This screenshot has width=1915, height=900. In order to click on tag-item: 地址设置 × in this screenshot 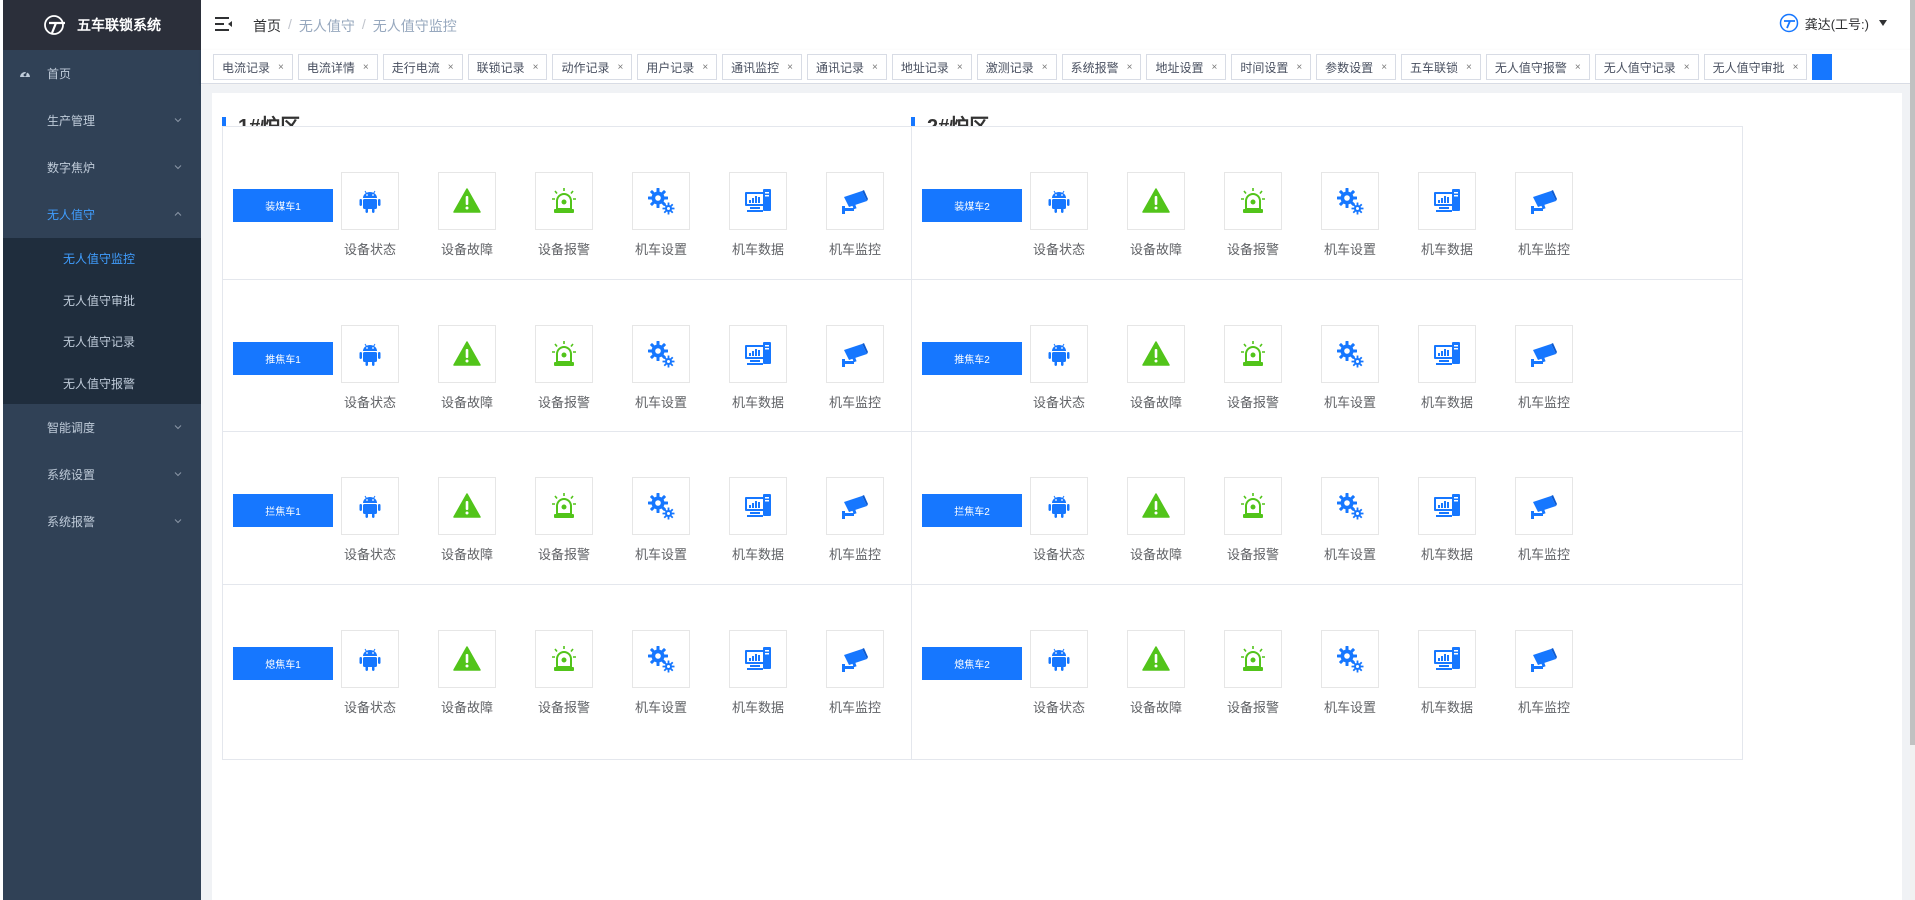, I will do `click(1186, 67)`.